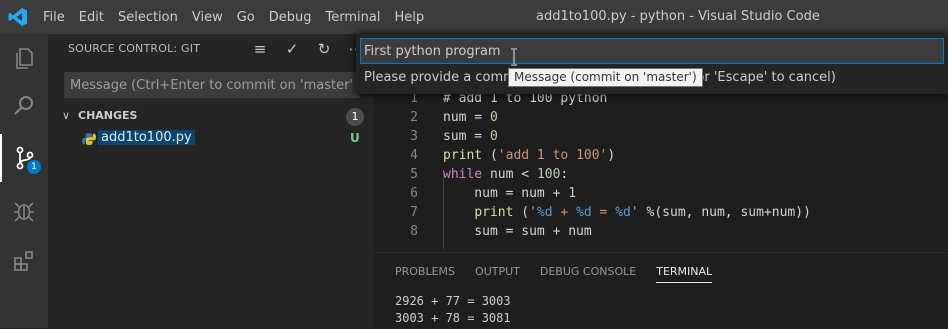  Describe the element at coordinates (54, 17) in the screenshot. I see `menu-file: File` at that location.